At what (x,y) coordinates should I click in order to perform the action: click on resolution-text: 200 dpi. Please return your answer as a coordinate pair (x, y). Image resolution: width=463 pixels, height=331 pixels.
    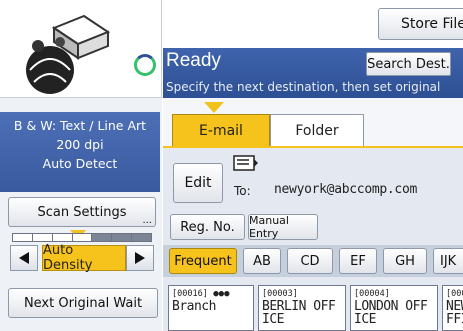
    Looking at the image, I should click on (80, 144).